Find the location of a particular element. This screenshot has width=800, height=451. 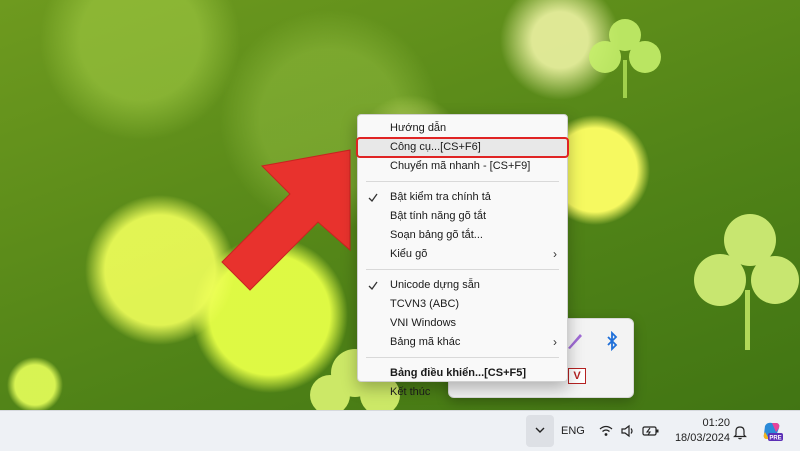

menu-item-label: Bảng mã khác is located at coordinates (425, 342).